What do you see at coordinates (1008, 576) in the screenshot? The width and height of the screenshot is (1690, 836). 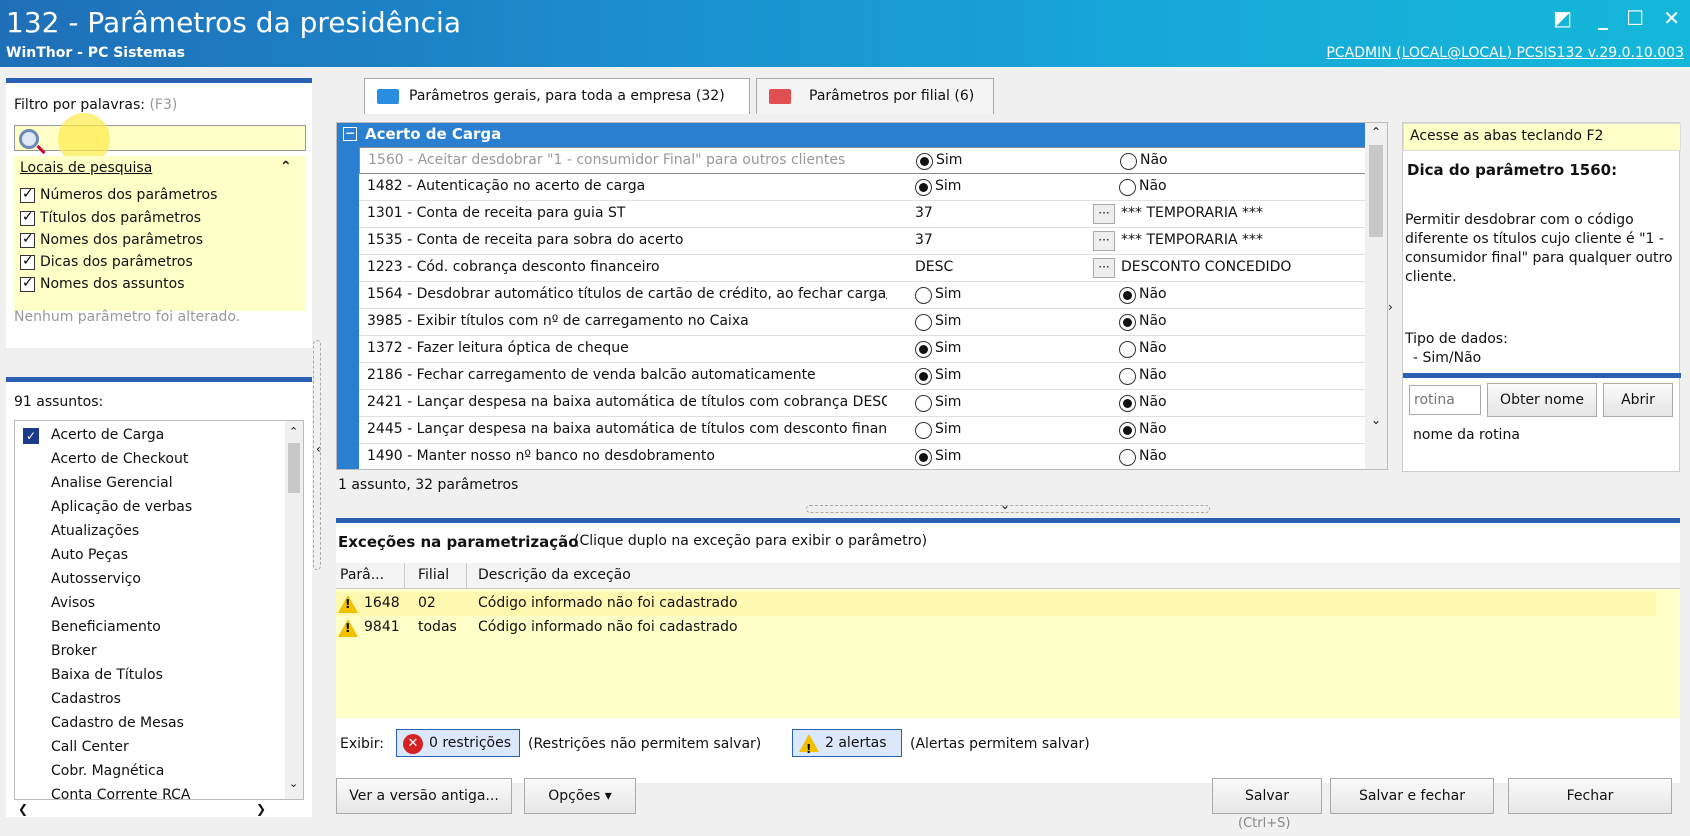 I see `exceptions-columns: Parâ... Filial Descrição da exceção` at bounding box center [1008, 576].